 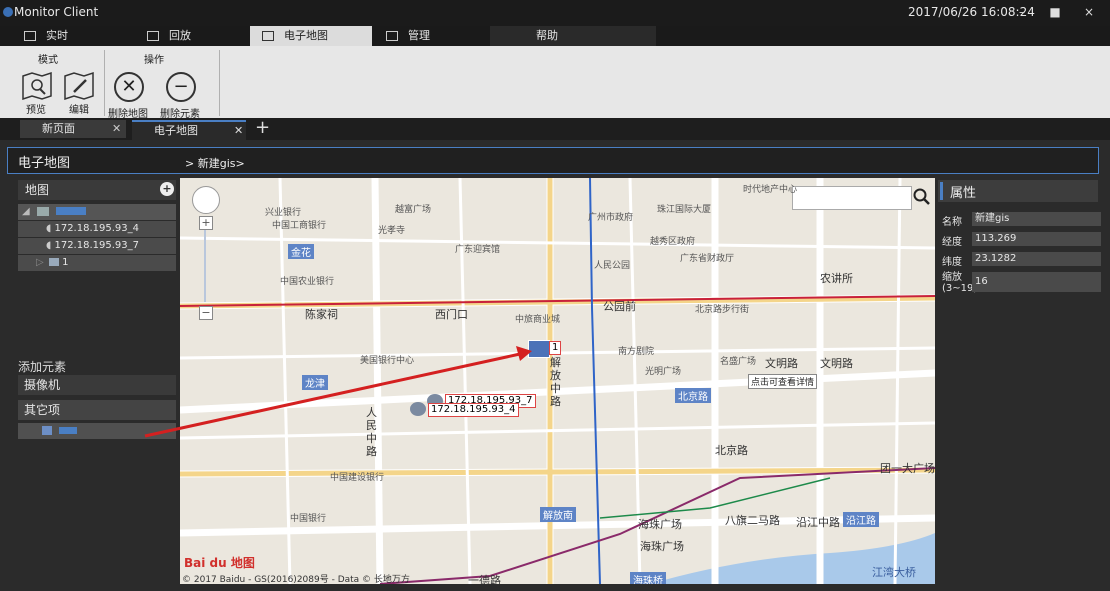 I want to click on properties-header: 属性, so click(x=1018, y=191).